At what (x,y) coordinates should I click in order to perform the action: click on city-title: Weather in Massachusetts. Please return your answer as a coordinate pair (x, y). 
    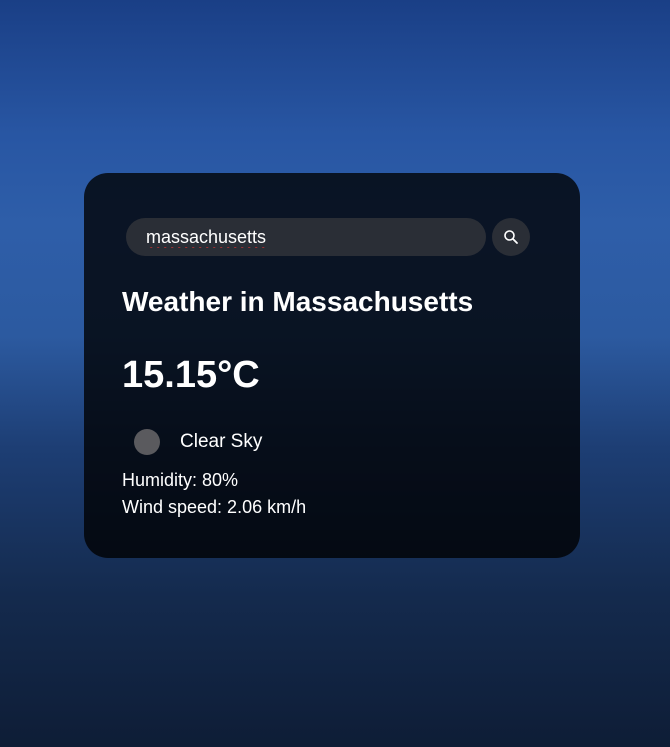
    Looking at the image, I should click on (298, 301).